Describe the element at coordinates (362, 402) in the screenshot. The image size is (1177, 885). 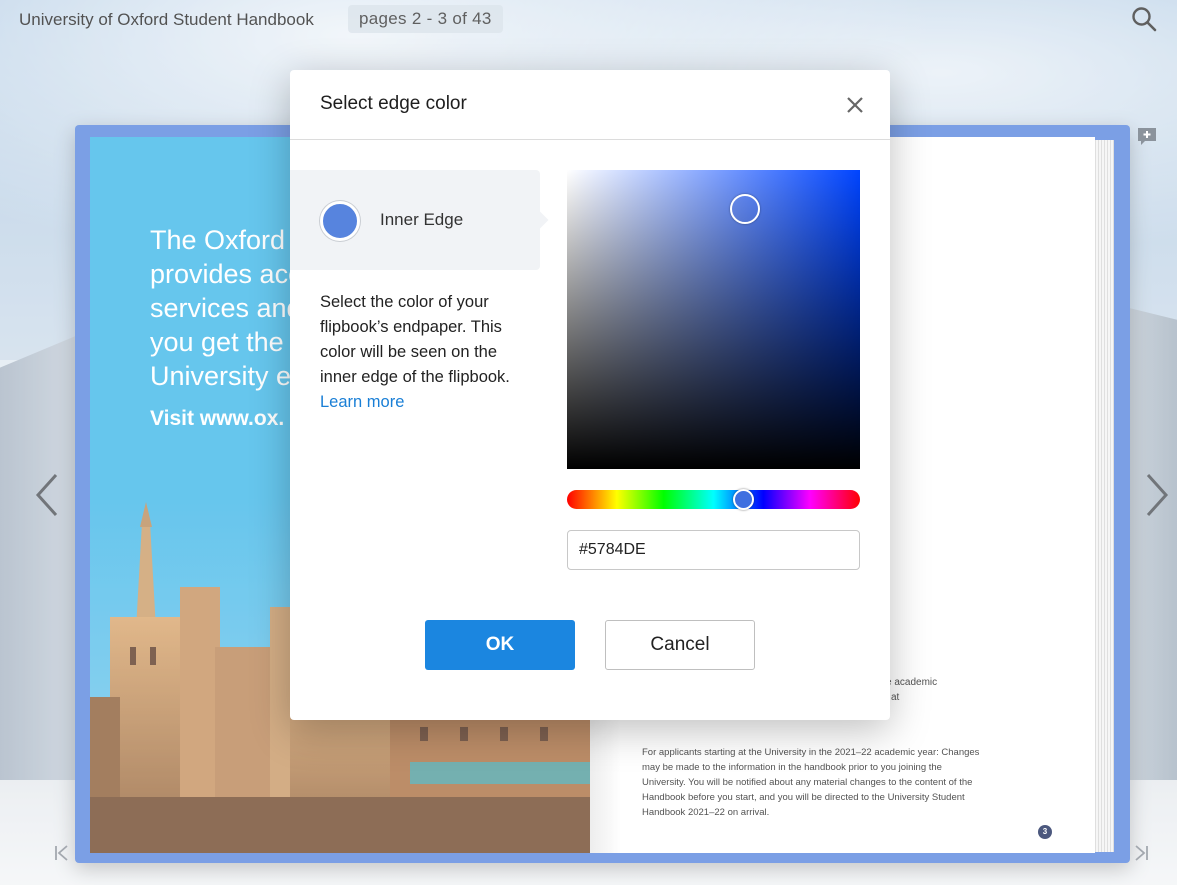
I see `learn-more-link: Learn more` at that location.